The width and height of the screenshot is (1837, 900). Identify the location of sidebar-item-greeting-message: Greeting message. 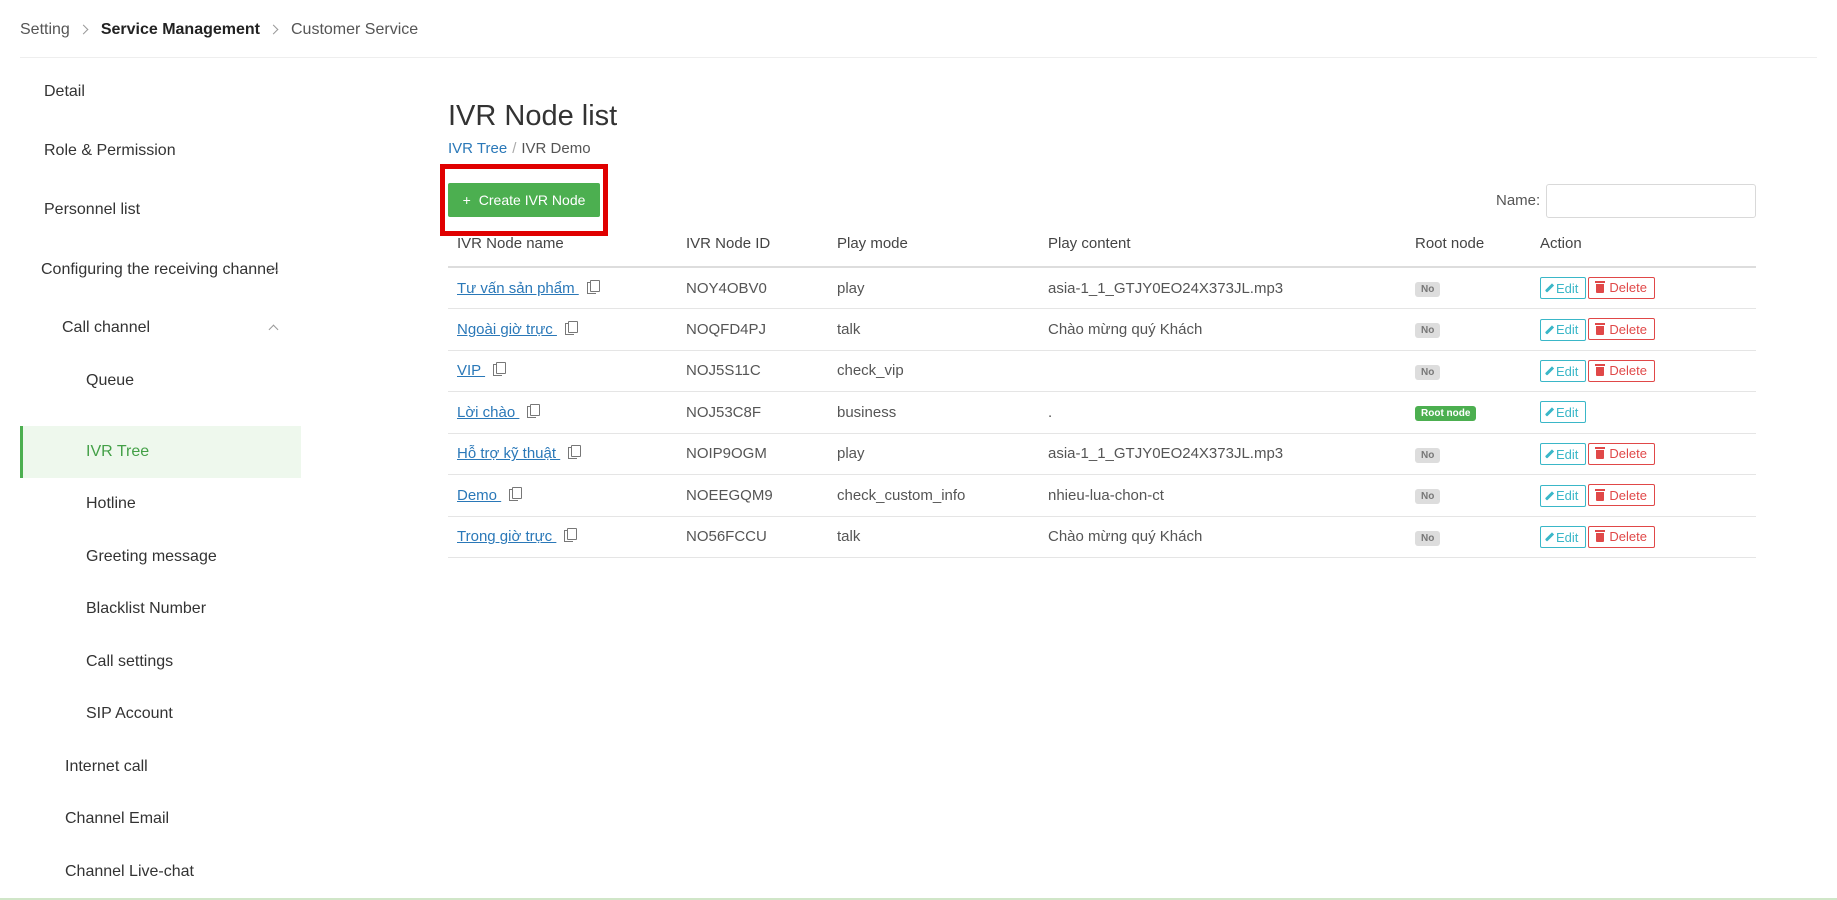
(160, 557).